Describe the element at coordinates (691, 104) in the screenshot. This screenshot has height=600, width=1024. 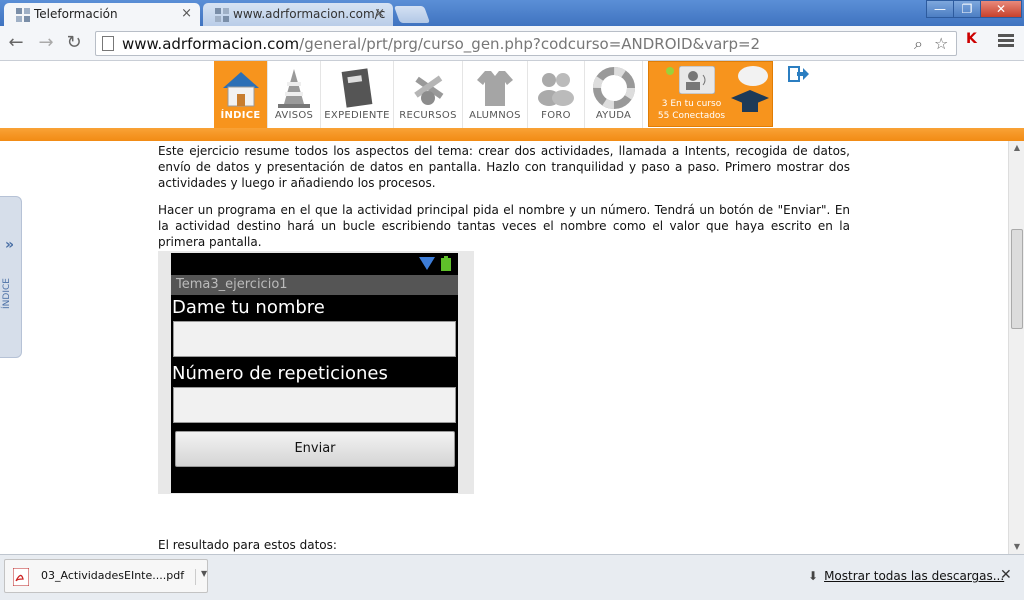
I see `curso-count: 3 En tu curso` at that location.